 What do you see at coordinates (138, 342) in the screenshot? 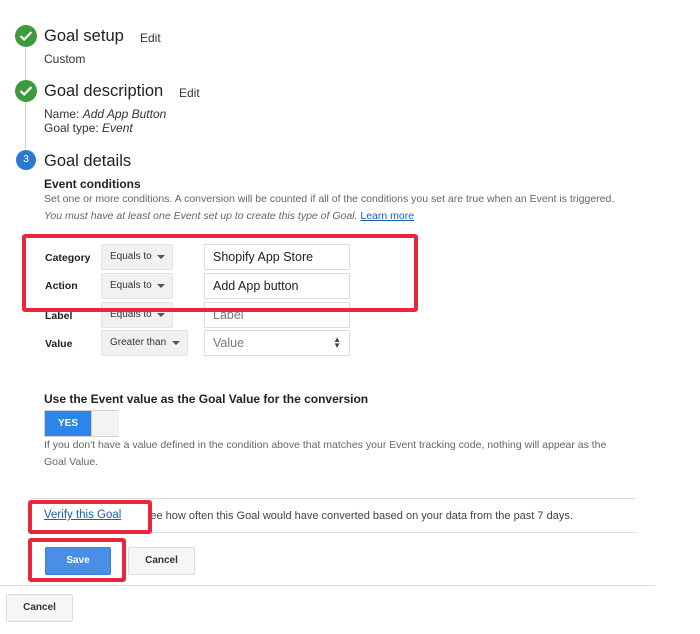
I see `dropdown-value: Greater than` at bounding box center [138, 342].